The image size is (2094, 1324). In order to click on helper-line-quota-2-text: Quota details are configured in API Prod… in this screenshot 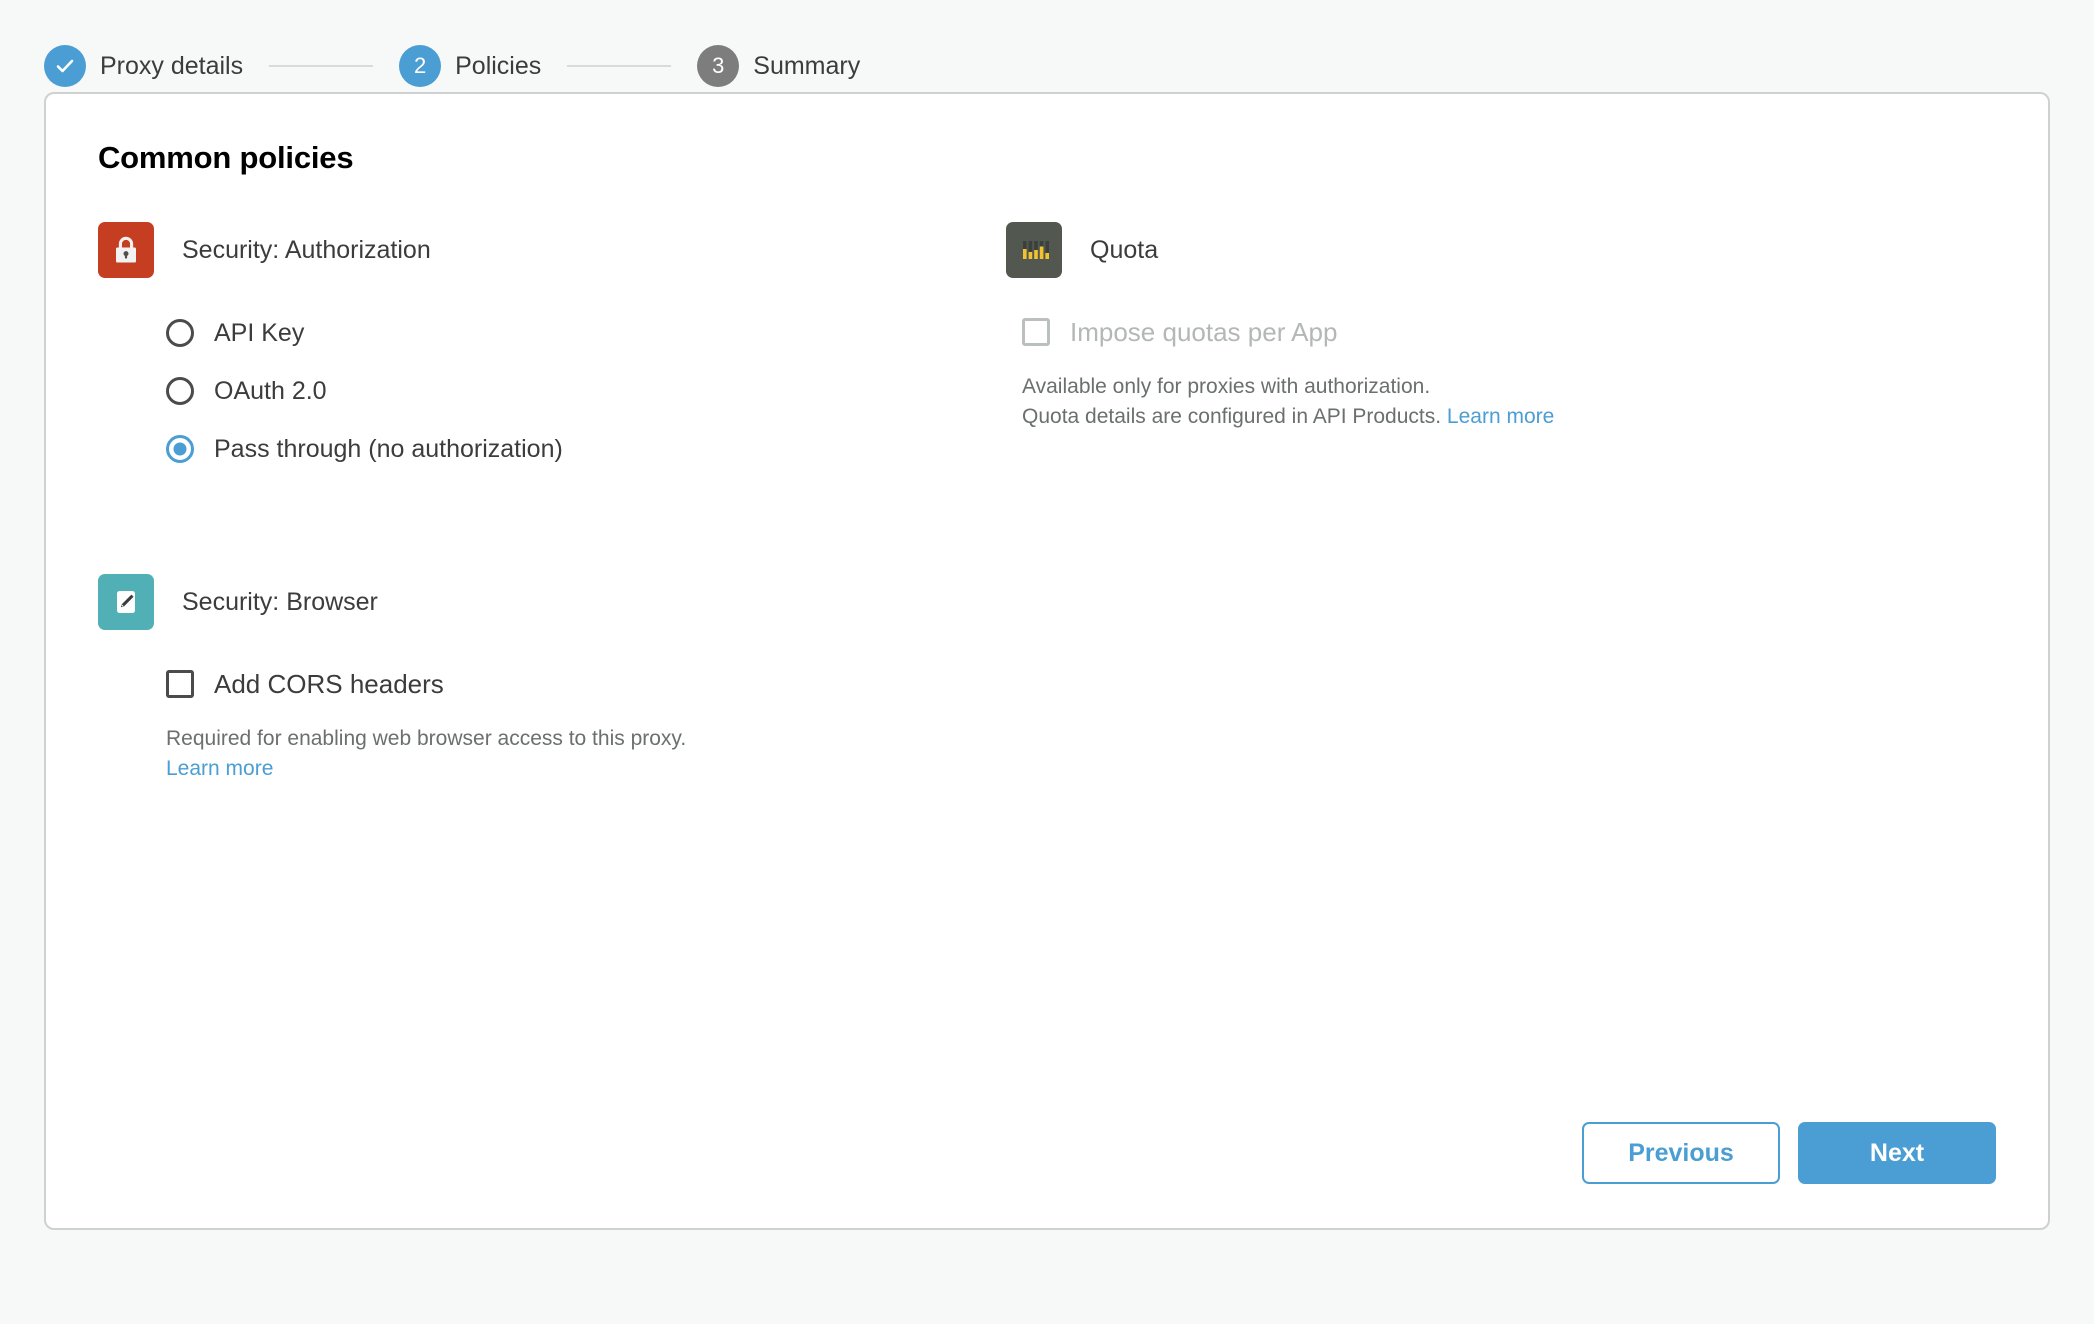, I will do `click(1232, 416)`.